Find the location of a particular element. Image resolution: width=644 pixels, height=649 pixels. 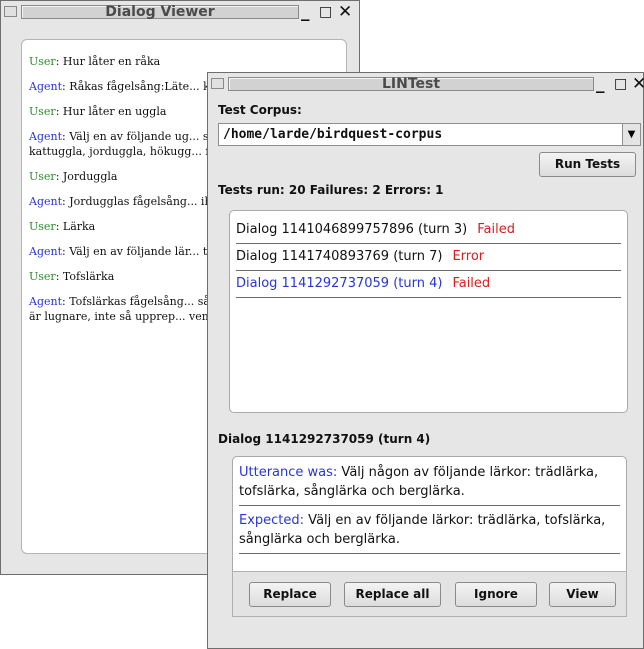

title-box: LINTest is located at coordinates (411, 84).